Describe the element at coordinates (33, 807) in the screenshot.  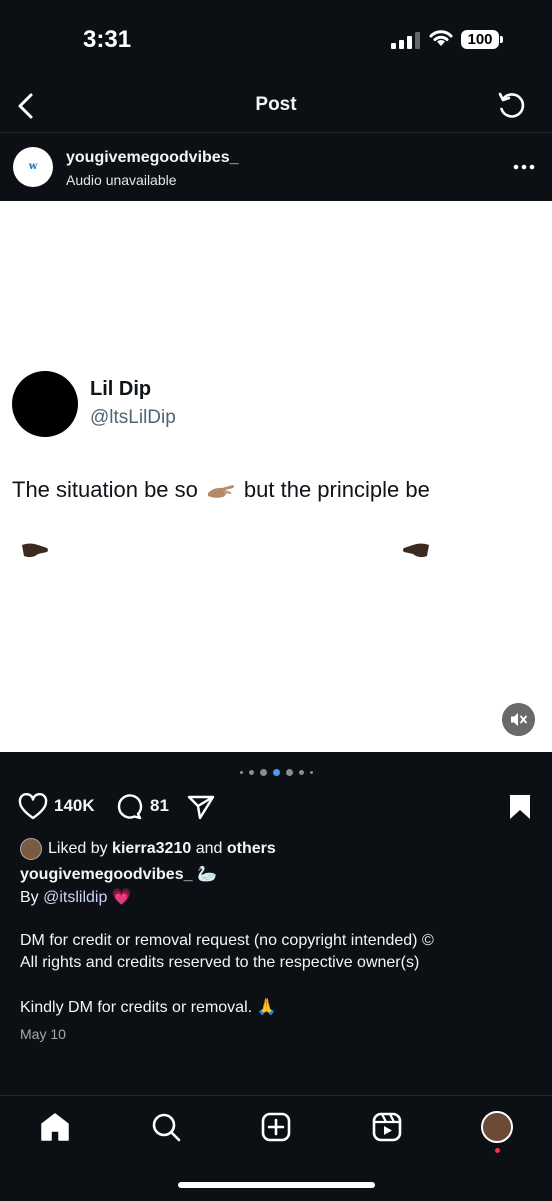
I see `heart-icon` at that location.